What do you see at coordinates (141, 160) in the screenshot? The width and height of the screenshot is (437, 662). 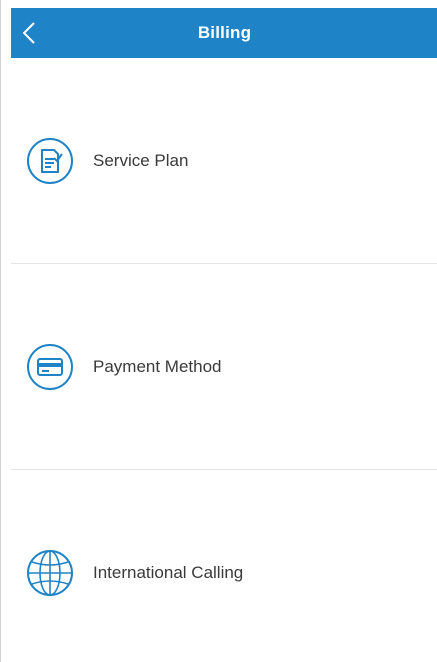 I see `menu-item-label: Service Plan` at bounding box center [141, 160].